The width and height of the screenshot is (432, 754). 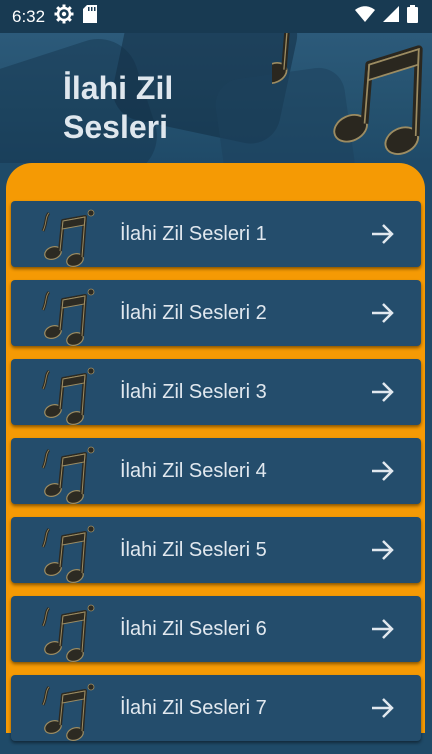 I want to click on sd-card-icon, so click(x=90, y=16).